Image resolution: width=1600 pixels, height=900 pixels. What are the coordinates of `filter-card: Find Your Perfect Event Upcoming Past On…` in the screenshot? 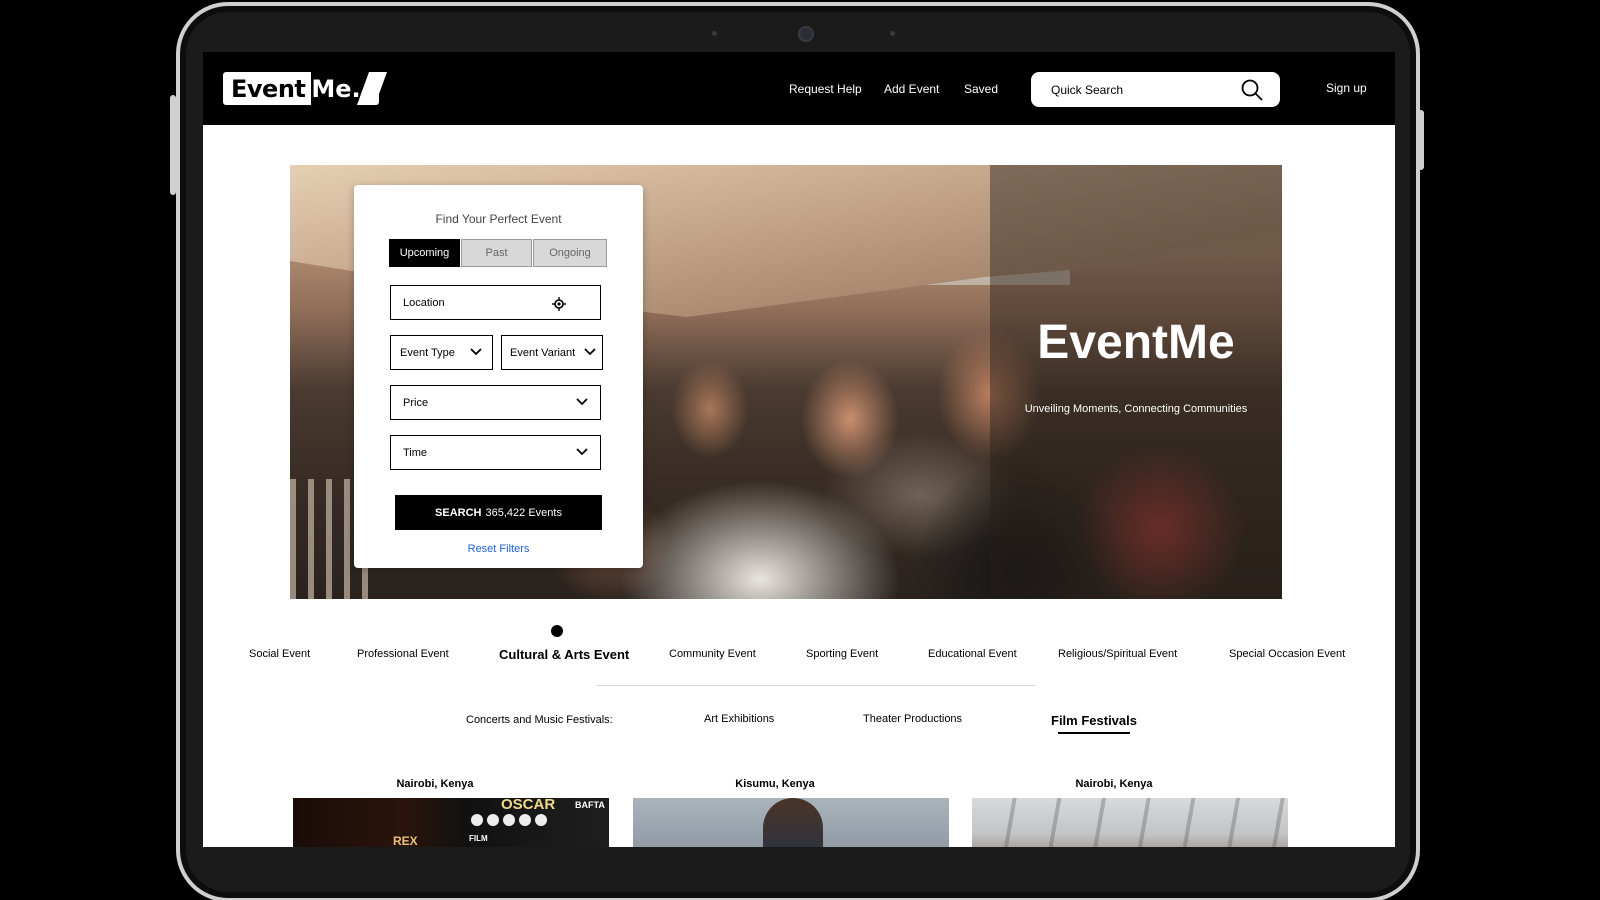 It's located at (498, 376).